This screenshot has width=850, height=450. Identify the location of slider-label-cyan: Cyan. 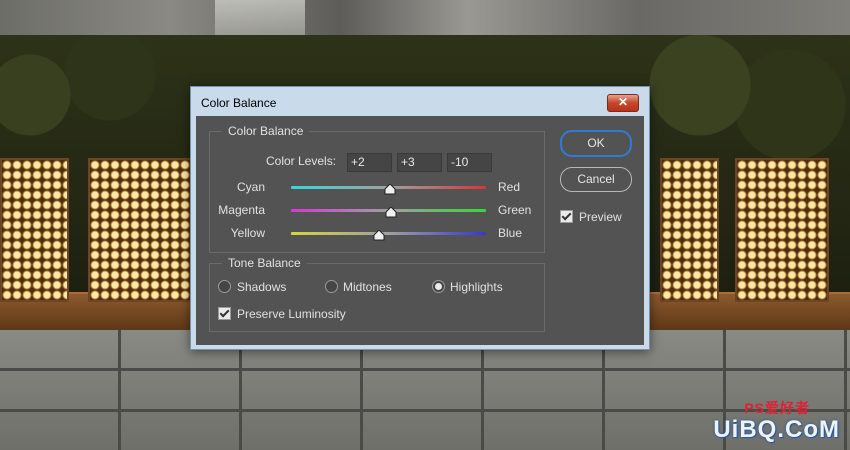
(250, 187).